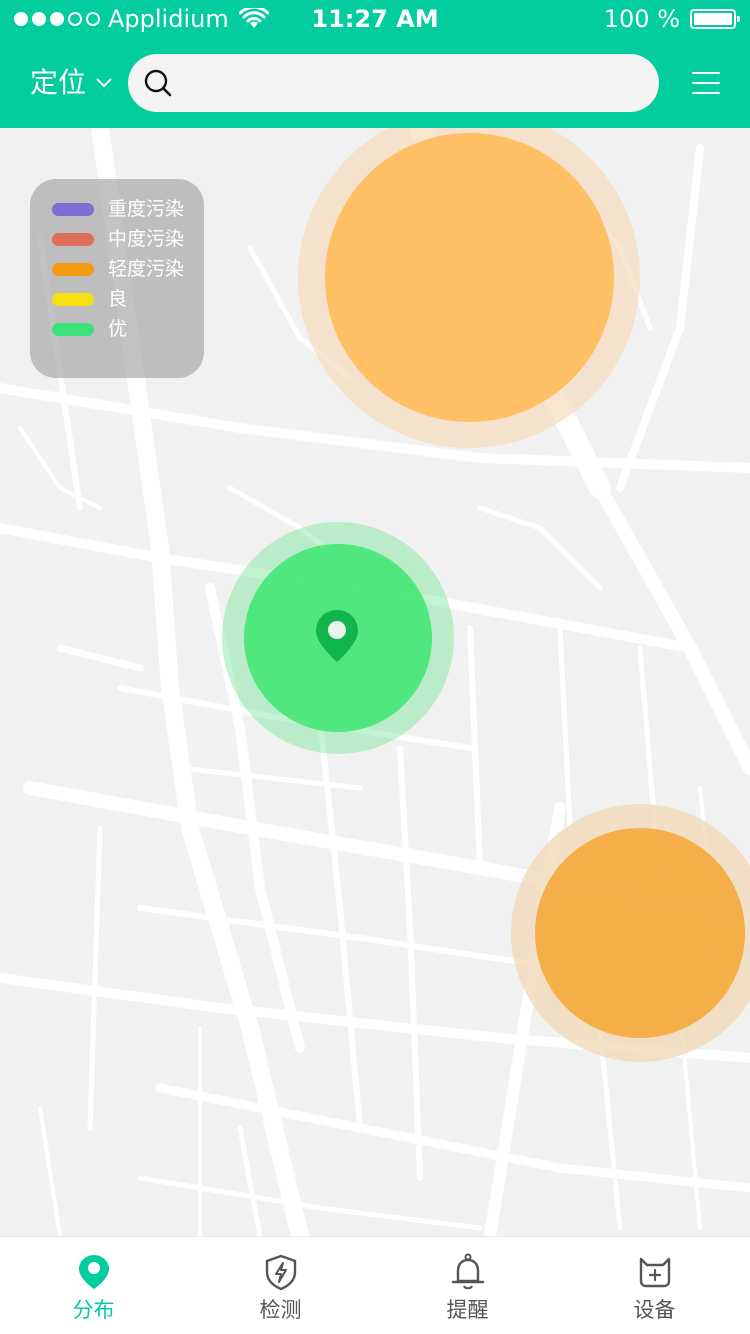  Describe the element at coordinates (337, 636) in the screenshot. I see `location-pin-icon` at that location.